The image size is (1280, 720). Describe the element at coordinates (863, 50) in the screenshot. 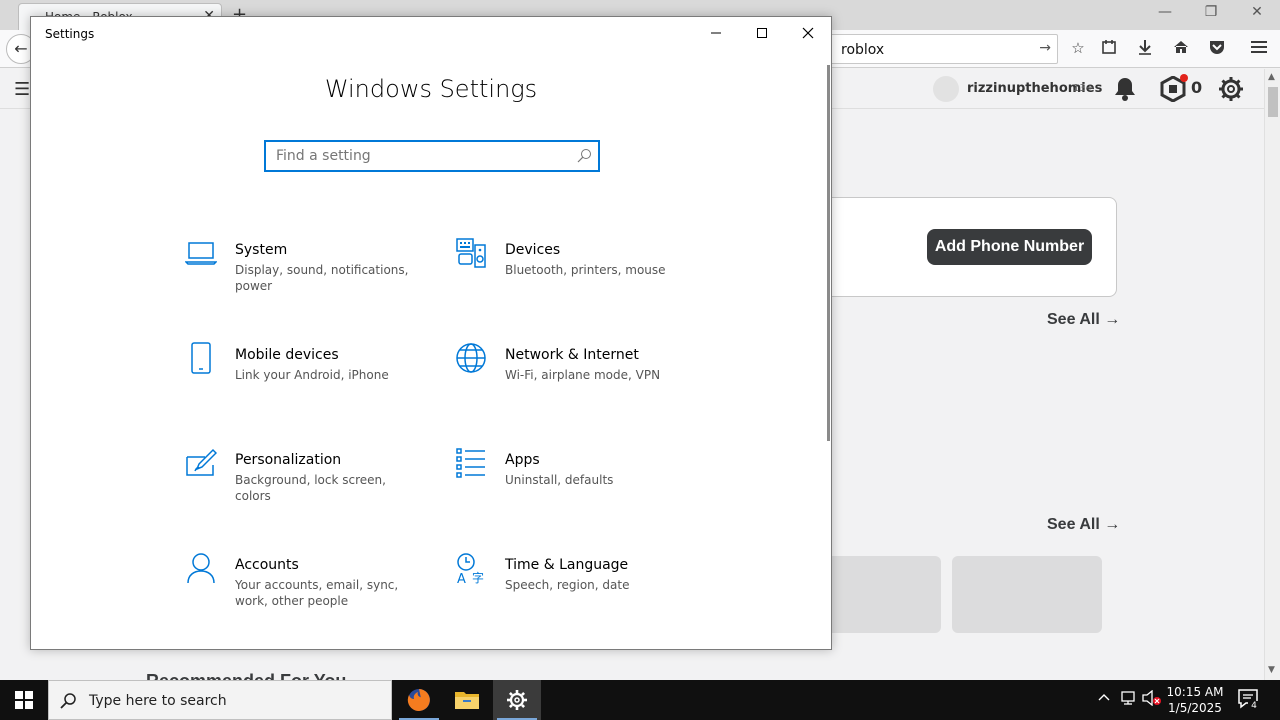

I see `url-text: roblox` at that location.